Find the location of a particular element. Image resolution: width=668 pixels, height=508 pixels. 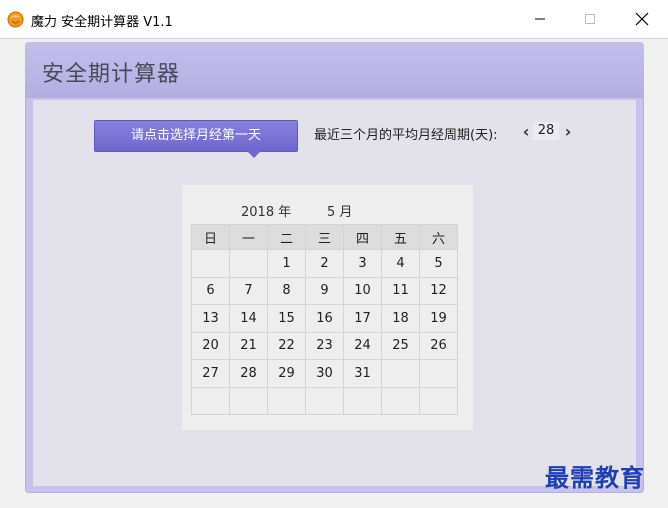

minimize-icon is located at coordinates (540, 19).